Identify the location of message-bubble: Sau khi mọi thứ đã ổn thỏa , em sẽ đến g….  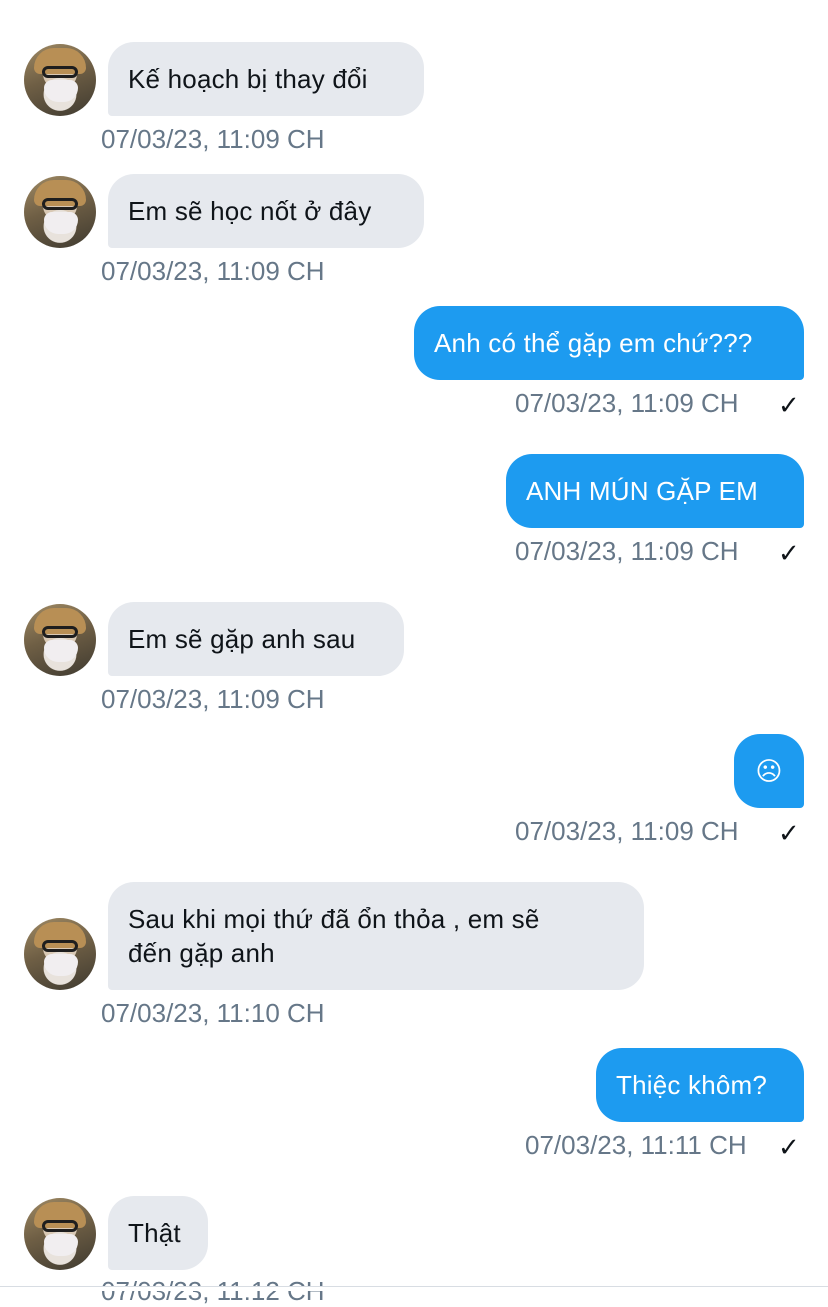
(376, 936).